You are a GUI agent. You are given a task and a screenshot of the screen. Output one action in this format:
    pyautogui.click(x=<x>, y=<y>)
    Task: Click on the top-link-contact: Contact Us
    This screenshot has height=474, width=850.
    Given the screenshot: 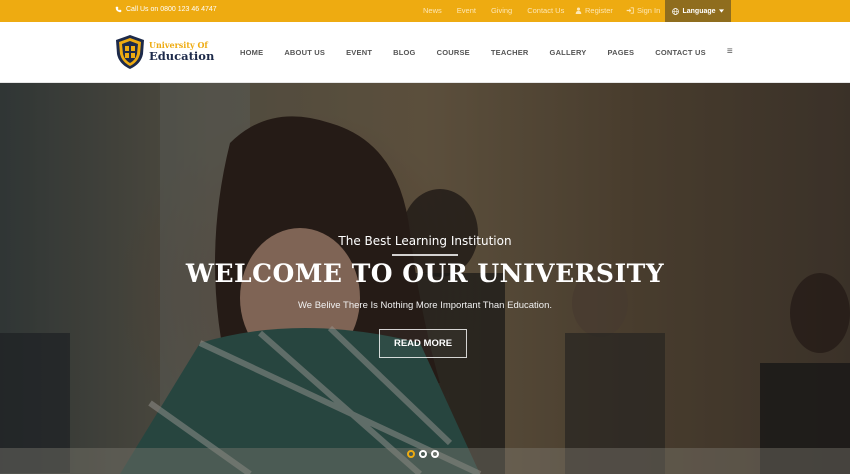 What is the action you would take?
    pyautogui.click(x=545, y=10)
    